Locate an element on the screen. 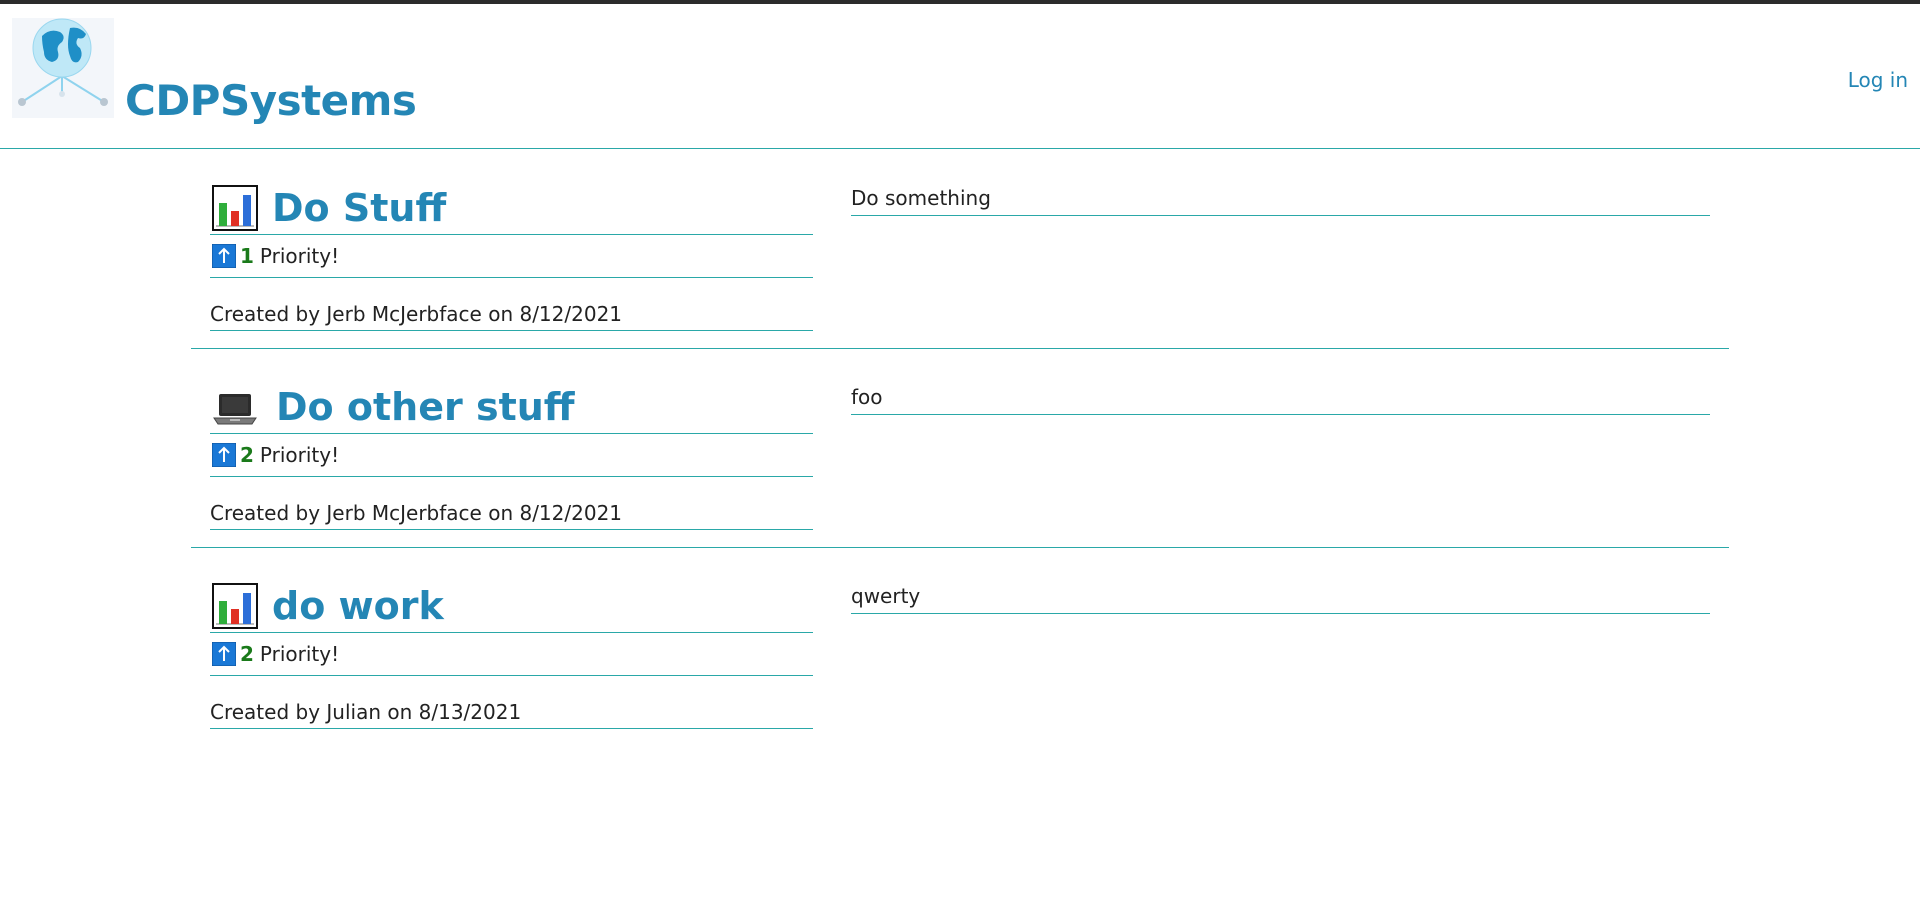 The image size is (1920, 906). task-title-link: Do other stuff is located at coordinates (425, 407).